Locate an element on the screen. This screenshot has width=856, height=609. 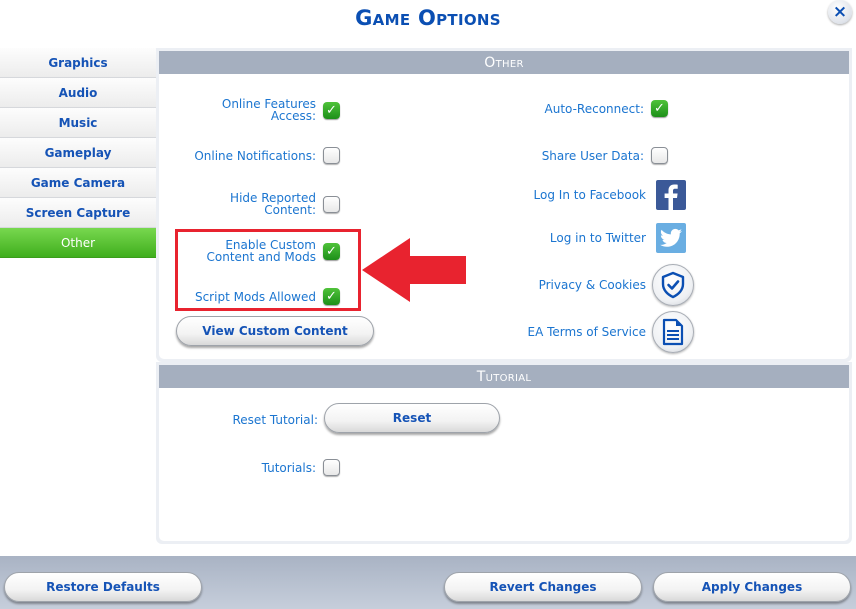
sidebar-item-graphics: Graphics is located at coordinates (78, 63).